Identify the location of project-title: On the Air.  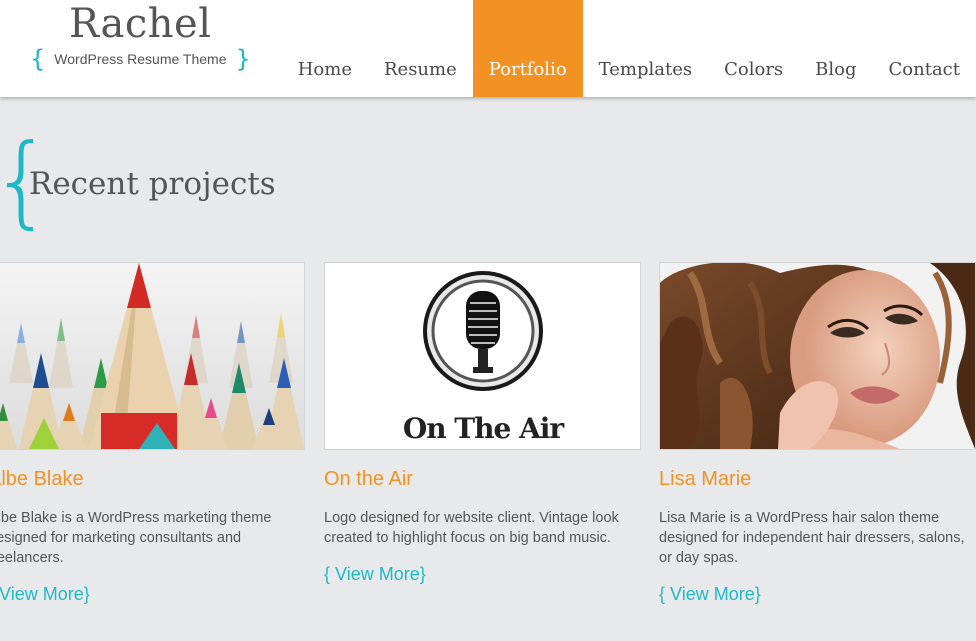
(482, 479).